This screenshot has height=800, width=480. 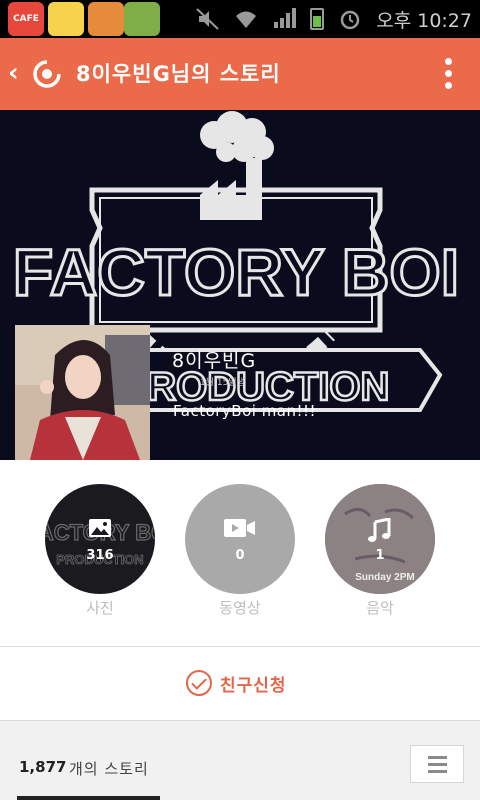 What do you see at coordinates (246, 19) in the screenshot?
I see `wifi-icon` at bounding box center [246, 19].